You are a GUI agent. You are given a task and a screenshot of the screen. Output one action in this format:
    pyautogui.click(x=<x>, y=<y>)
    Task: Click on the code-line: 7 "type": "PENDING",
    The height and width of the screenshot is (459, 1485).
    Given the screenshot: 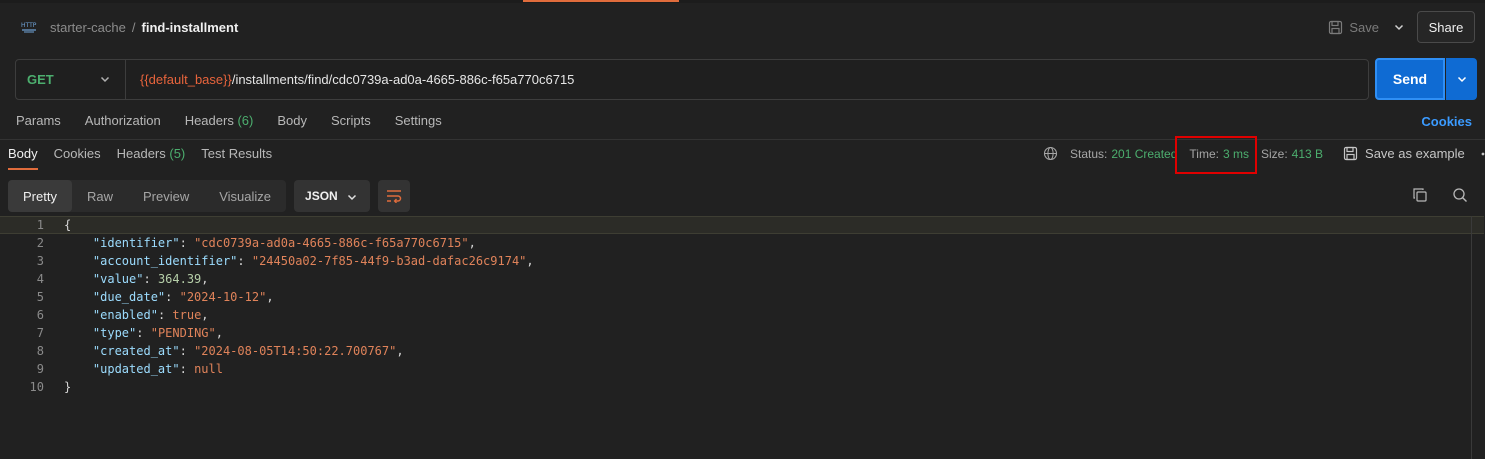 What is the action you would take?
    pyautogui.click(x=742, y=333)
    